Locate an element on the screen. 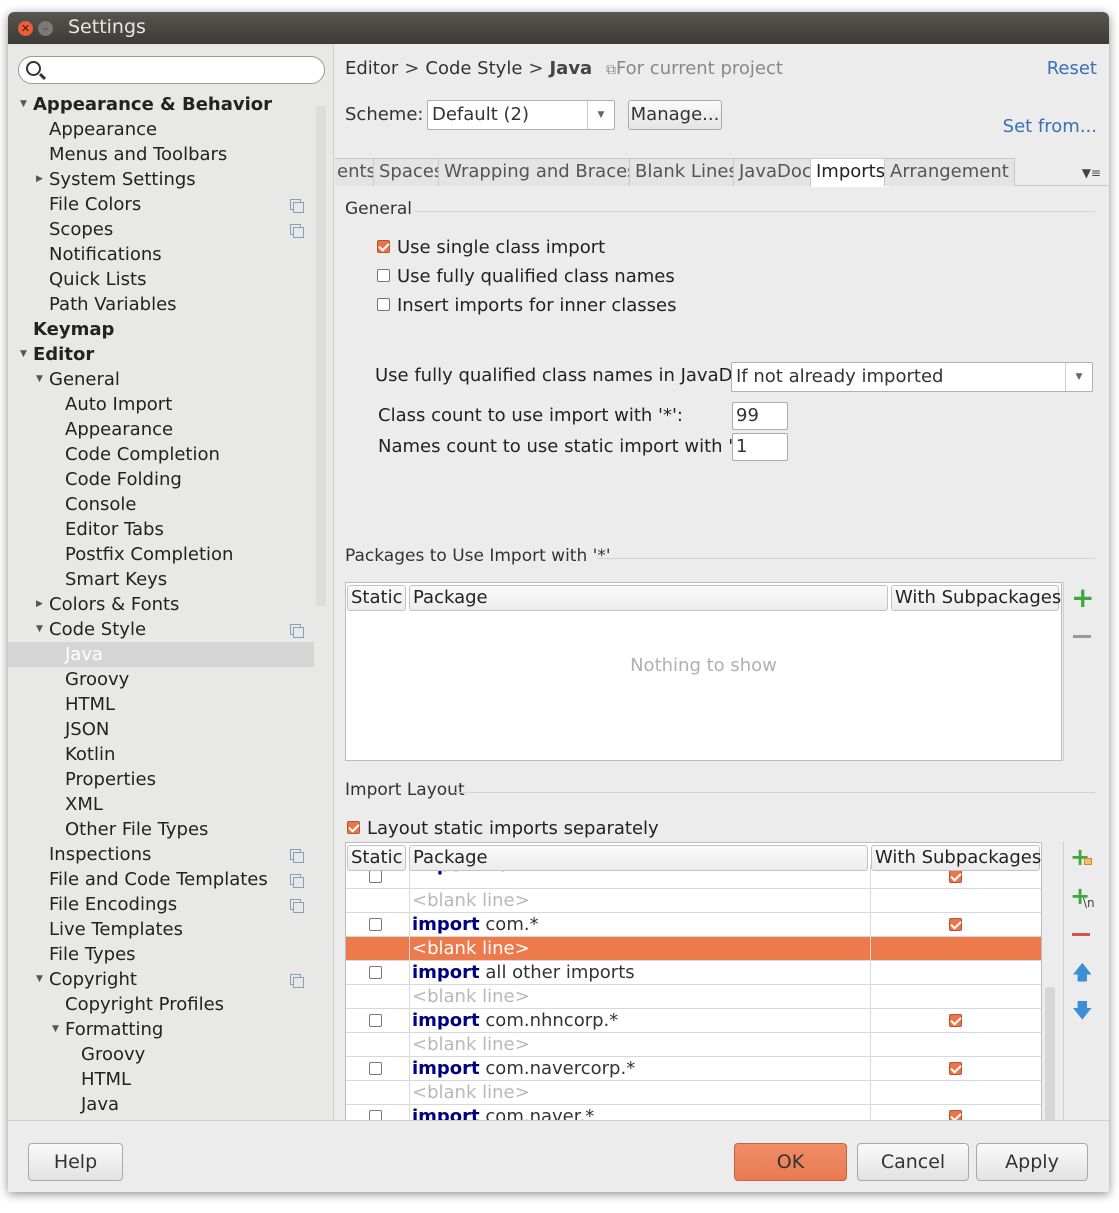  tree-item: Code Folding is located at coordinates (161, 479).